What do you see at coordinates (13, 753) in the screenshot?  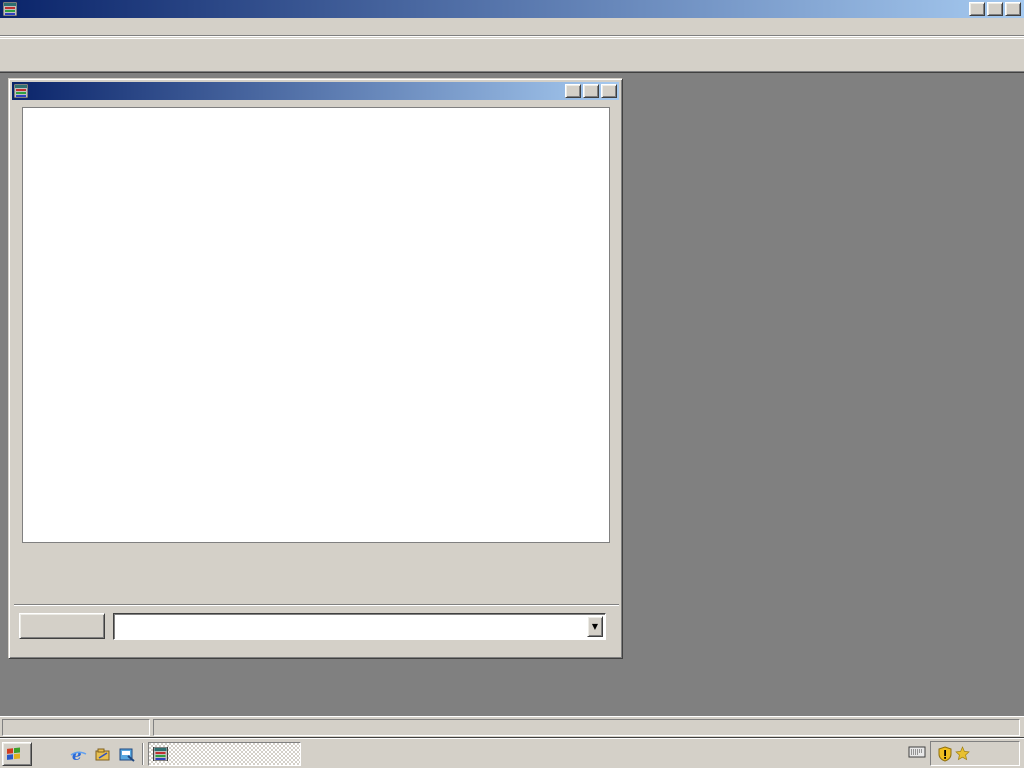 I see `windows-logo-icon` at bounding box center [13, 753].